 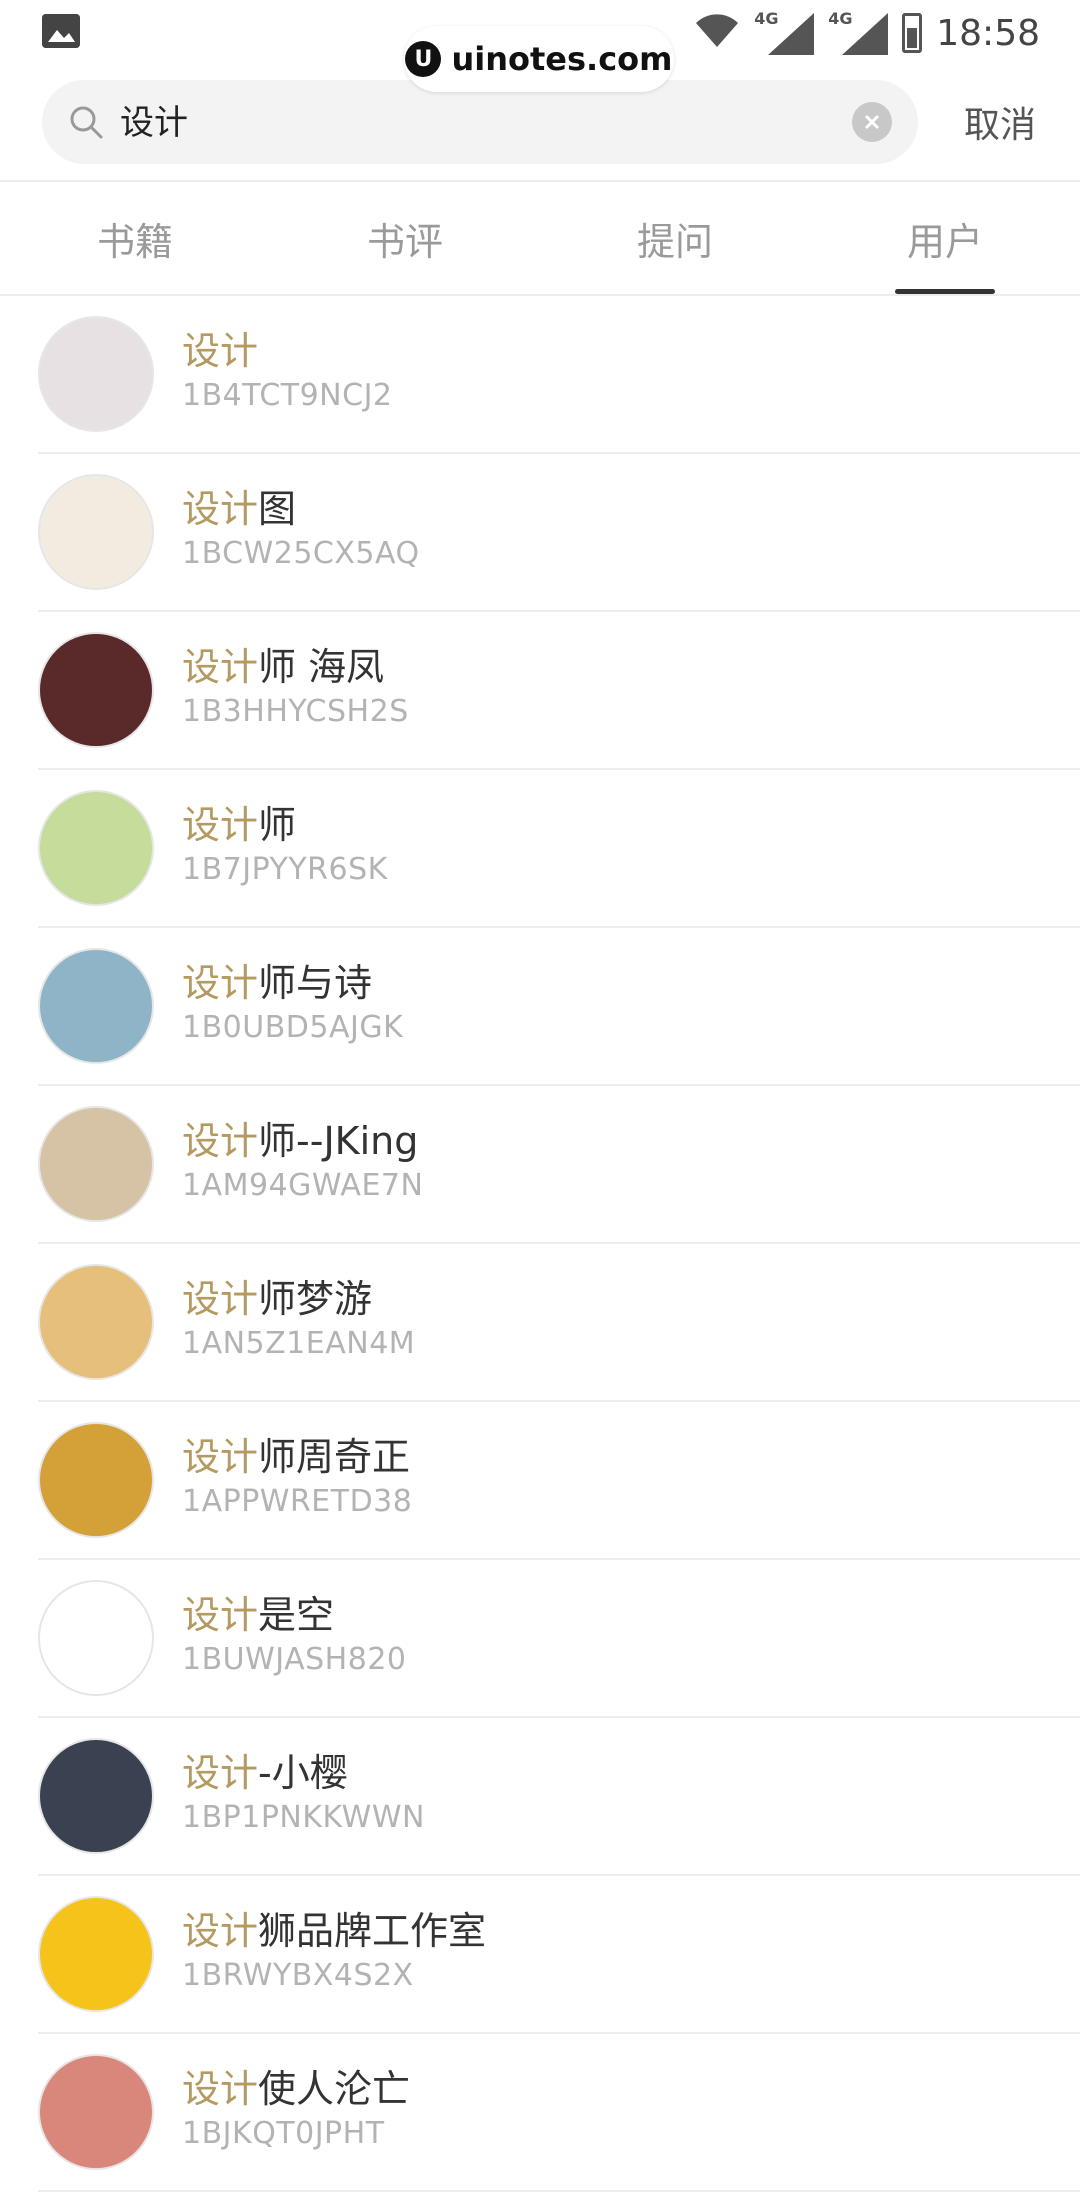 I want to click on watermark-text: uinotes.com, so click(x=562, y=59).